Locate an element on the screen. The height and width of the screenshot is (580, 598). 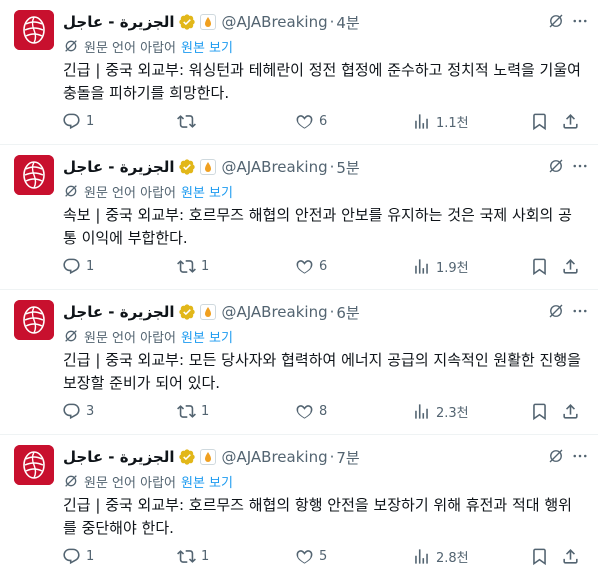
like-count: 8 is located at coordinates (323, 411).